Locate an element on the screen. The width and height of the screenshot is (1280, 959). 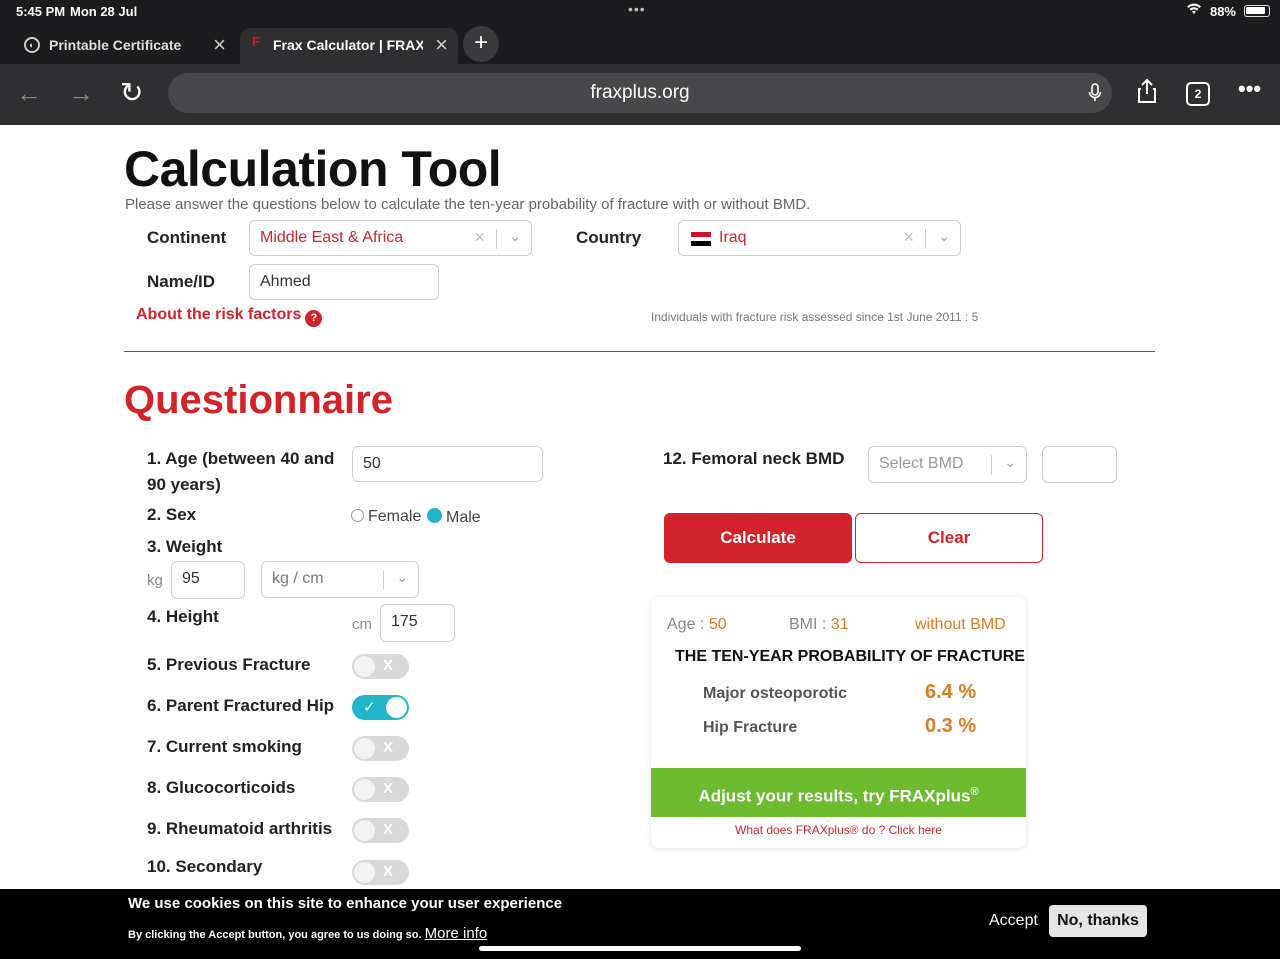
hip-fracture-label: Hip Fracture is located at coordinates (750, 727).